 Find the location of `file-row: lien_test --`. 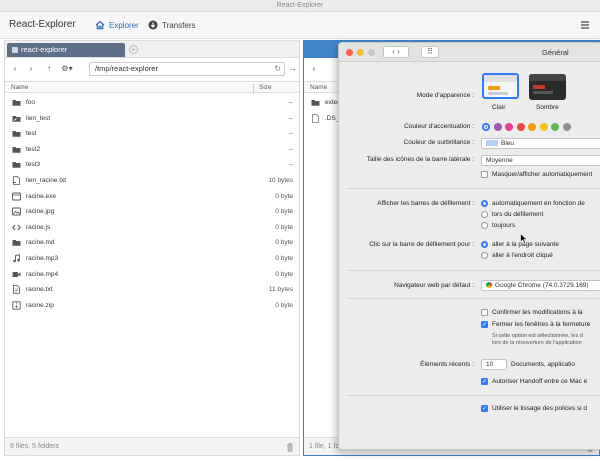

file-row: lien_test -- is located at coordinates (152, 119).